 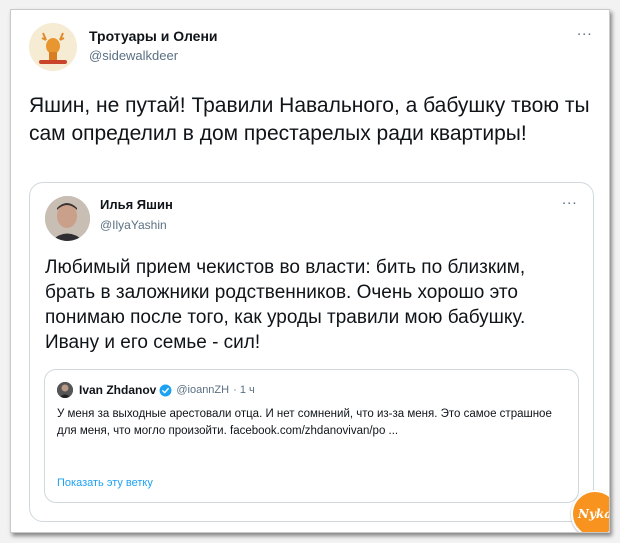 I want to click on show-thread-link: Показать эту ветку, so click(x=105, y=483).